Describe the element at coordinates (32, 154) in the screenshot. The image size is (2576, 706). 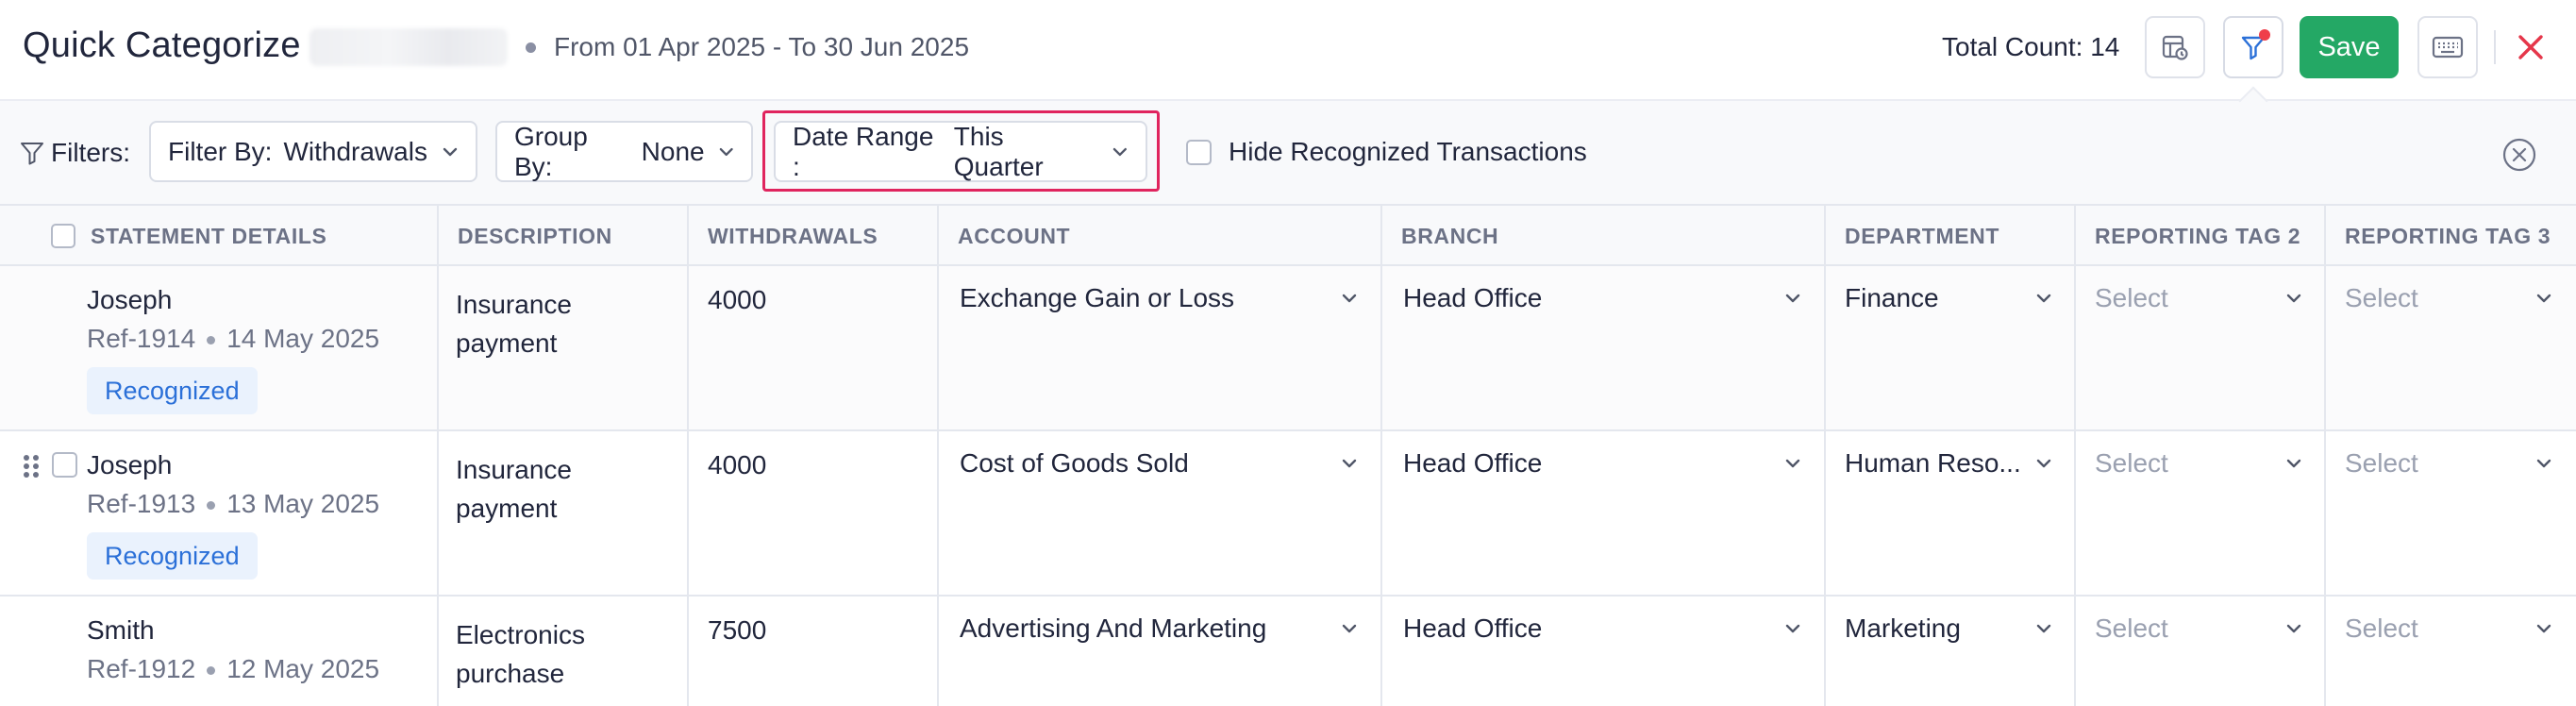
I see `filter-funnel-icon` at that location.